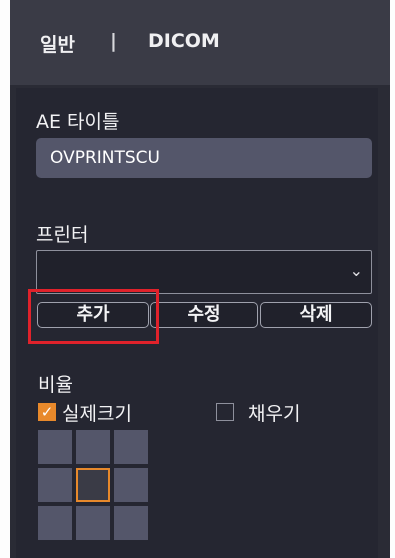 Image resolution: width=395 pixels, height=558 pixels. I want to click on actual-size-checkbox: ✓, so click(47, 412).